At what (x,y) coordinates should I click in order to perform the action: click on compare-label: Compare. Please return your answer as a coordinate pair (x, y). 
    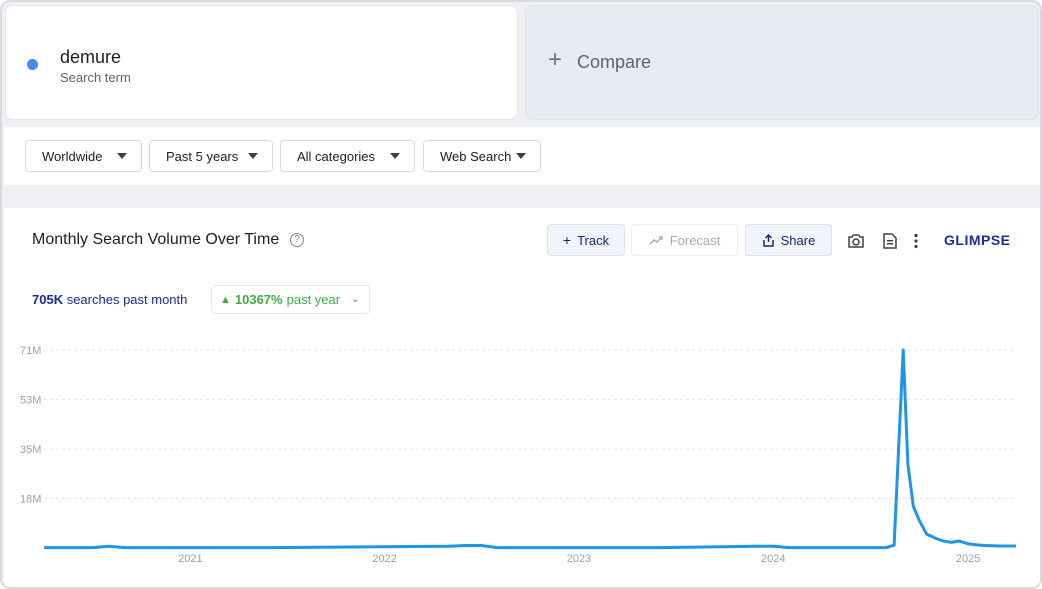
    Looking at the image, I should click on (614, 62).